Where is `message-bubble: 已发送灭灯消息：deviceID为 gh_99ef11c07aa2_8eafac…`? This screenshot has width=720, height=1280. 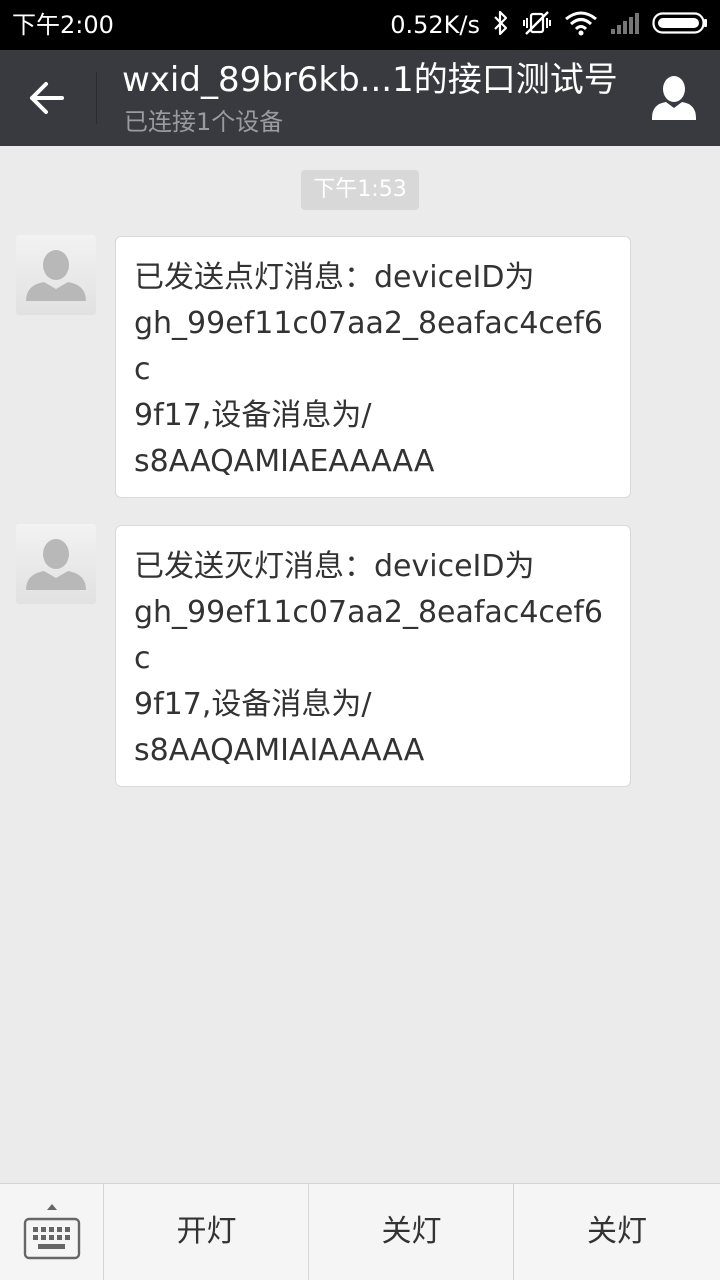
message-bubble: 已发送灭灯消息：deviceID为 gh_99ef11c07aa2_8eafac… is located at coordinates (373, 656).